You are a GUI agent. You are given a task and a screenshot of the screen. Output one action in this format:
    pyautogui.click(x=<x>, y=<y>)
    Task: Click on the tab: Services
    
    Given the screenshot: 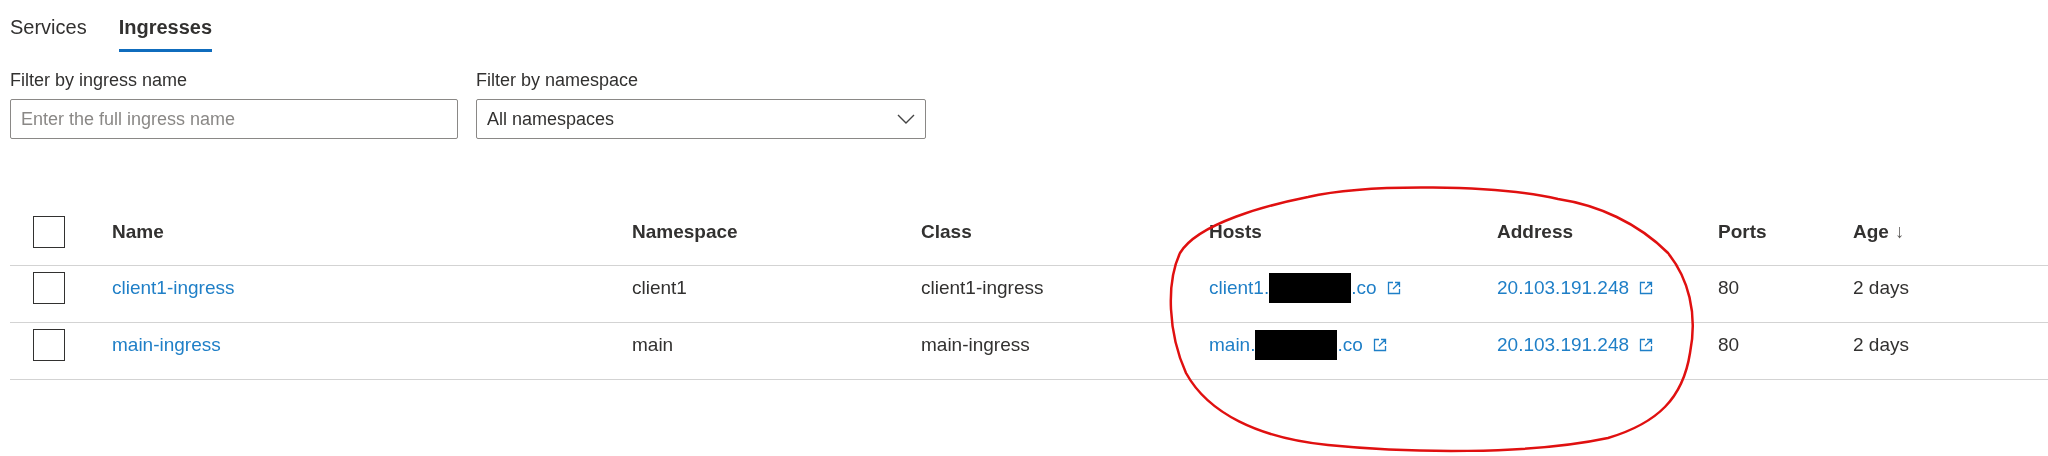 What is the action you would take?
    pyautogui.click(x=48, y=31)
    